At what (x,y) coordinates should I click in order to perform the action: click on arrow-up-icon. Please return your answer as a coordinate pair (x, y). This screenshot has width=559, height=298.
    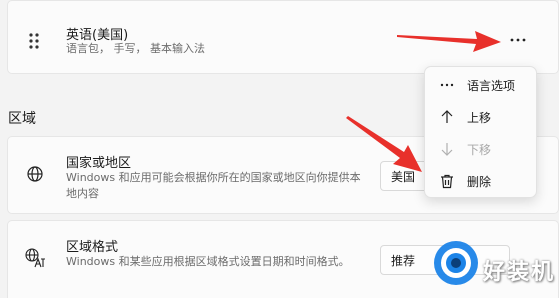
    Looking at the image, I should click on (447, 116).